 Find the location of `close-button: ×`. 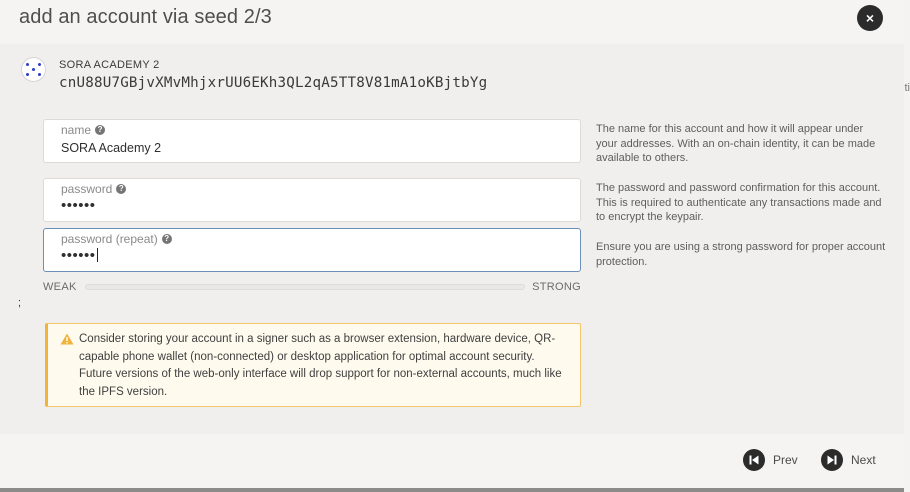

close-button: × is located at coordinates (870, 18).